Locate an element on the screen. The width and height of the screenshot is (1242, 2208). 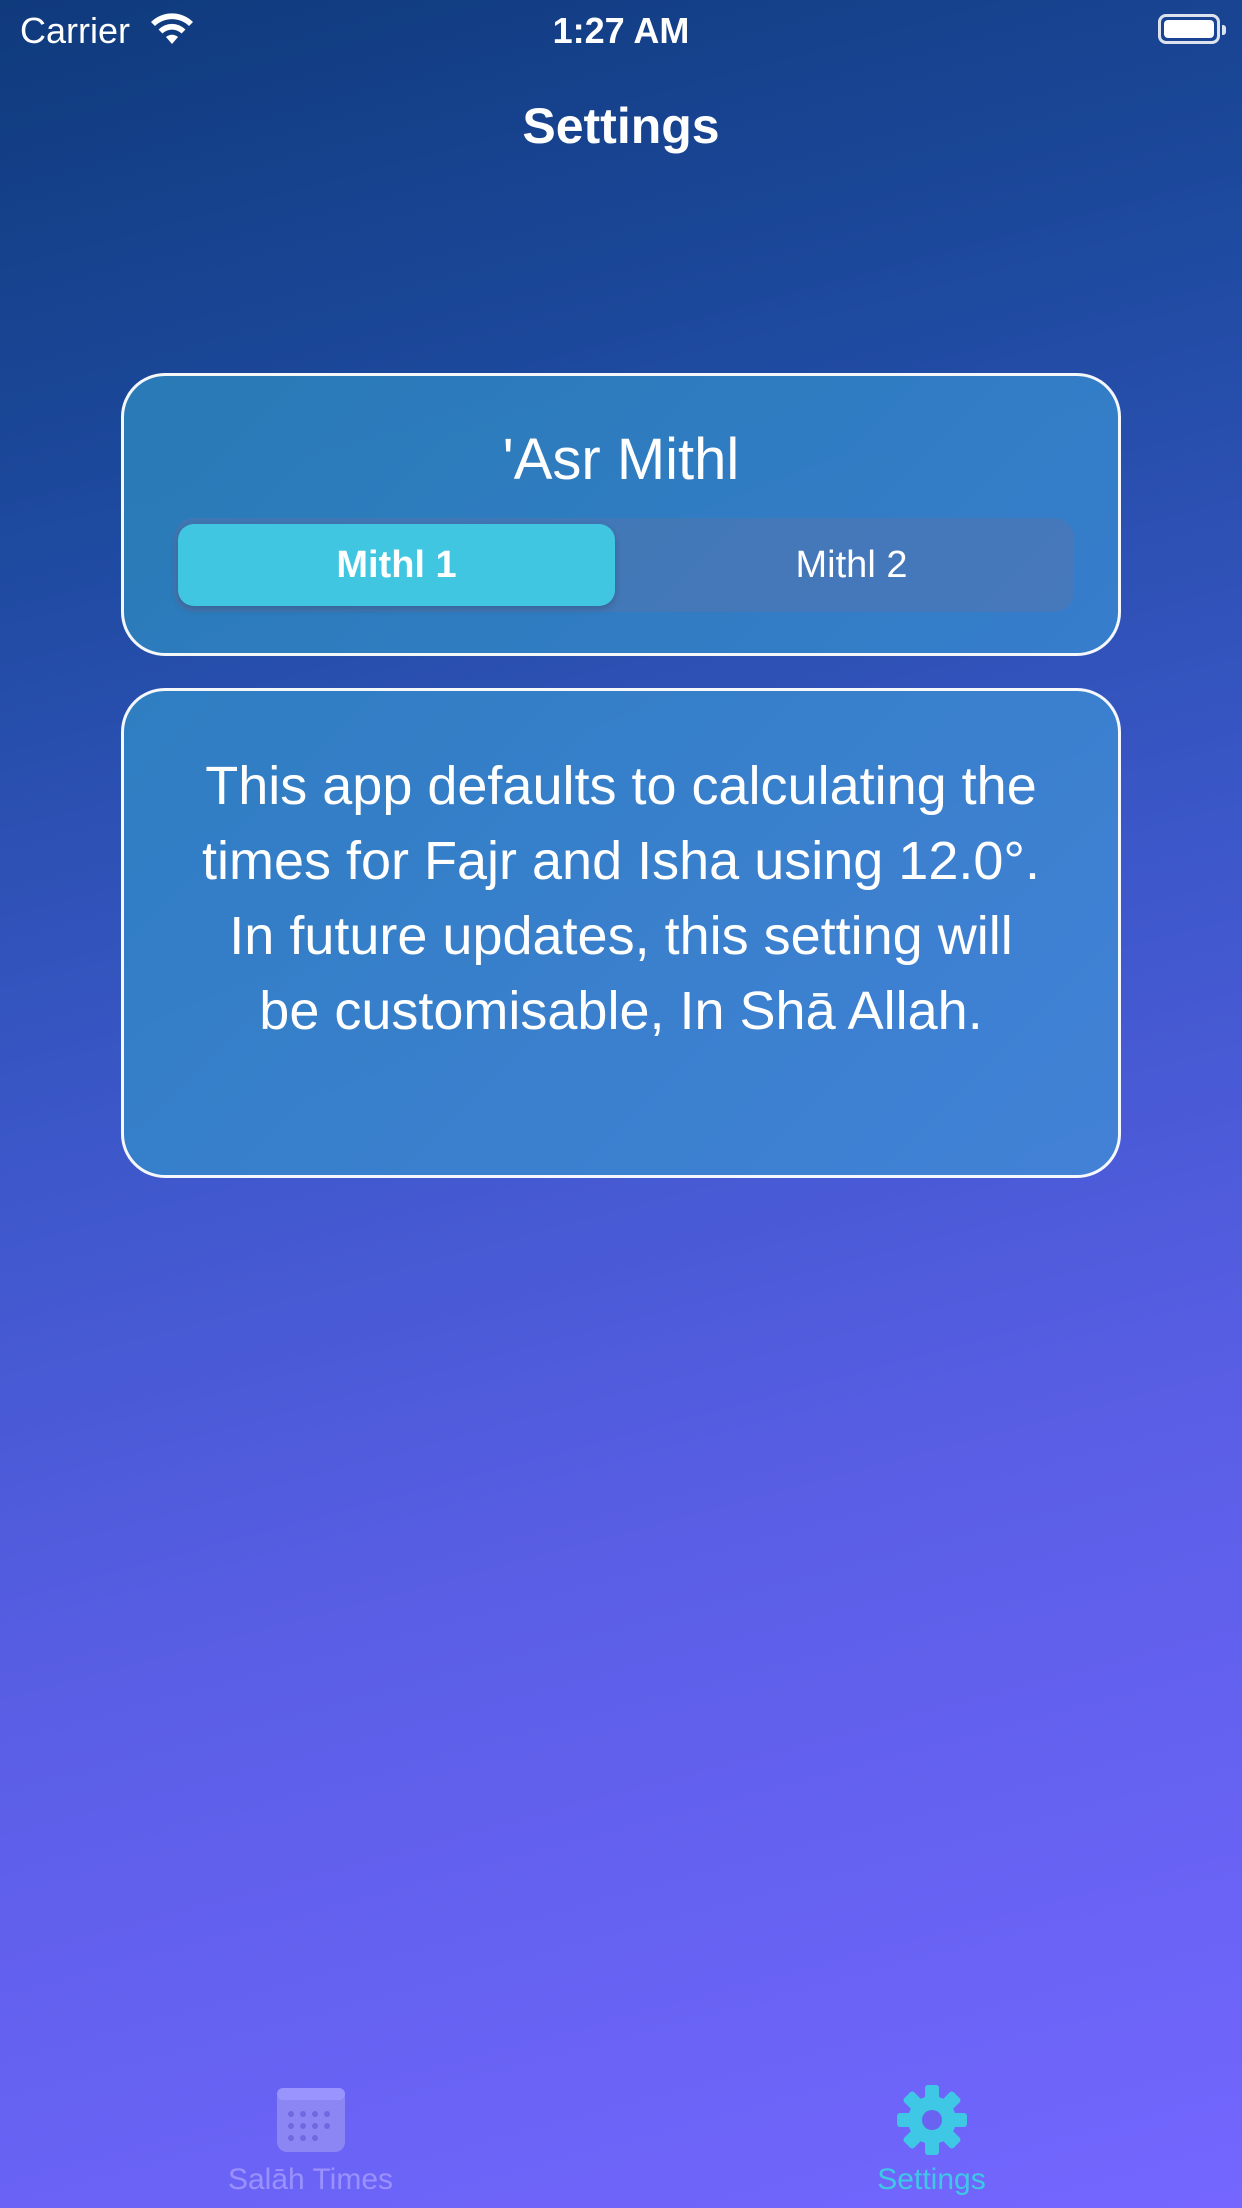
tab-salah-times: Salāh Times is located at coordinates (310, 2133).